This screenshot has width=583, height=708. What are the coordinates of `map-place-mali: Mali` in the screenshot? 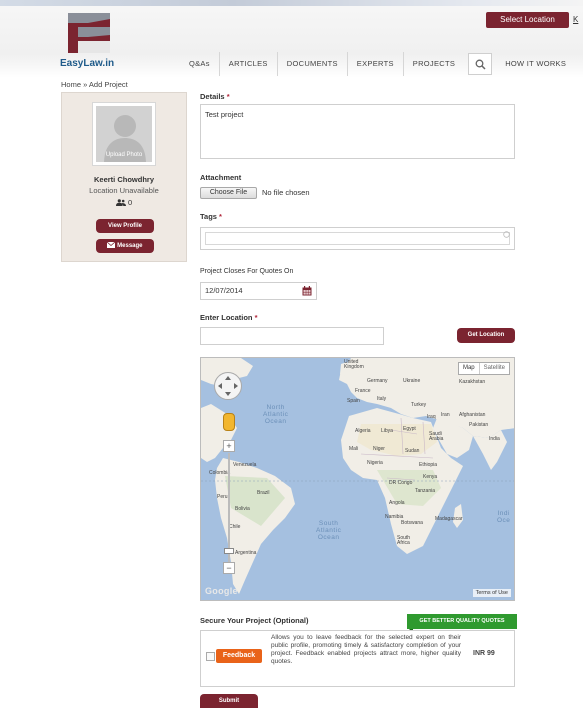 It's located at (354, 449).